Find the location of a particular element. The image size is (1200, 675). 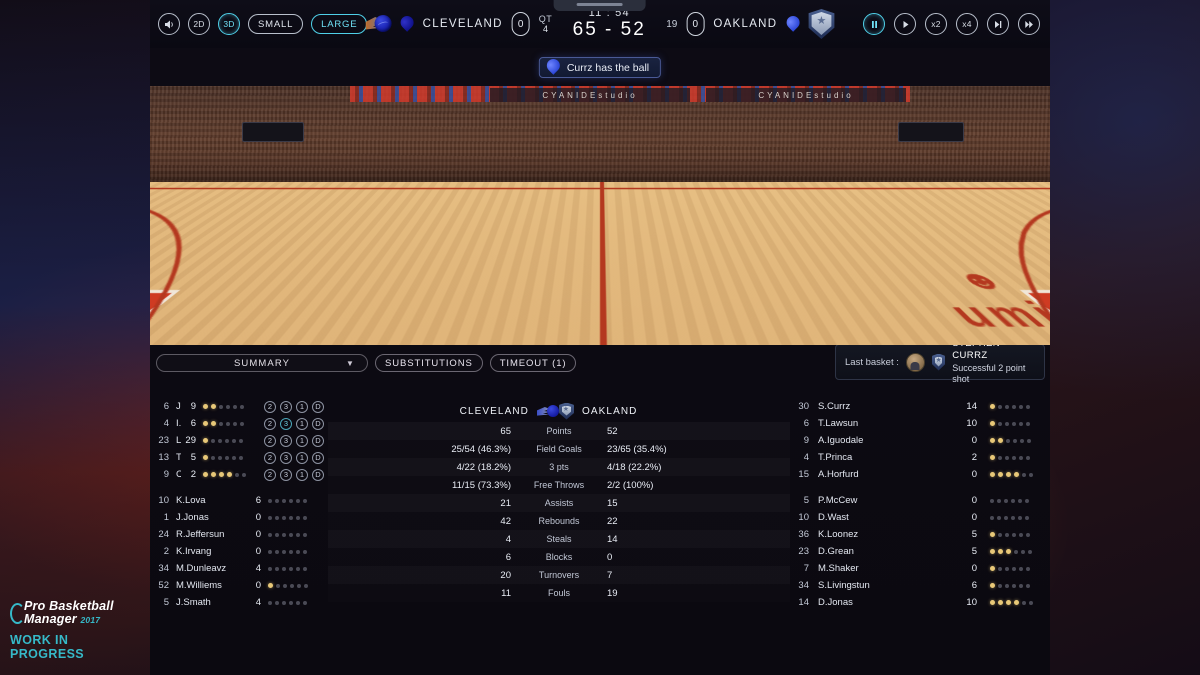

table-row: 24 R.Jeffersun 0 is located at coordinates (239, 534).